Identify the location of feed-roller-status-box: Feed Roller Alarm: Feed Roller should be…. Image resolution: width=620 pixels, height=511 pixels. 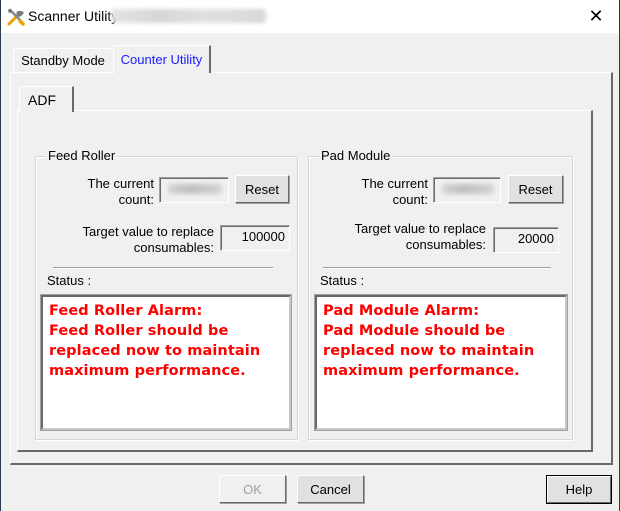
(166, 362).